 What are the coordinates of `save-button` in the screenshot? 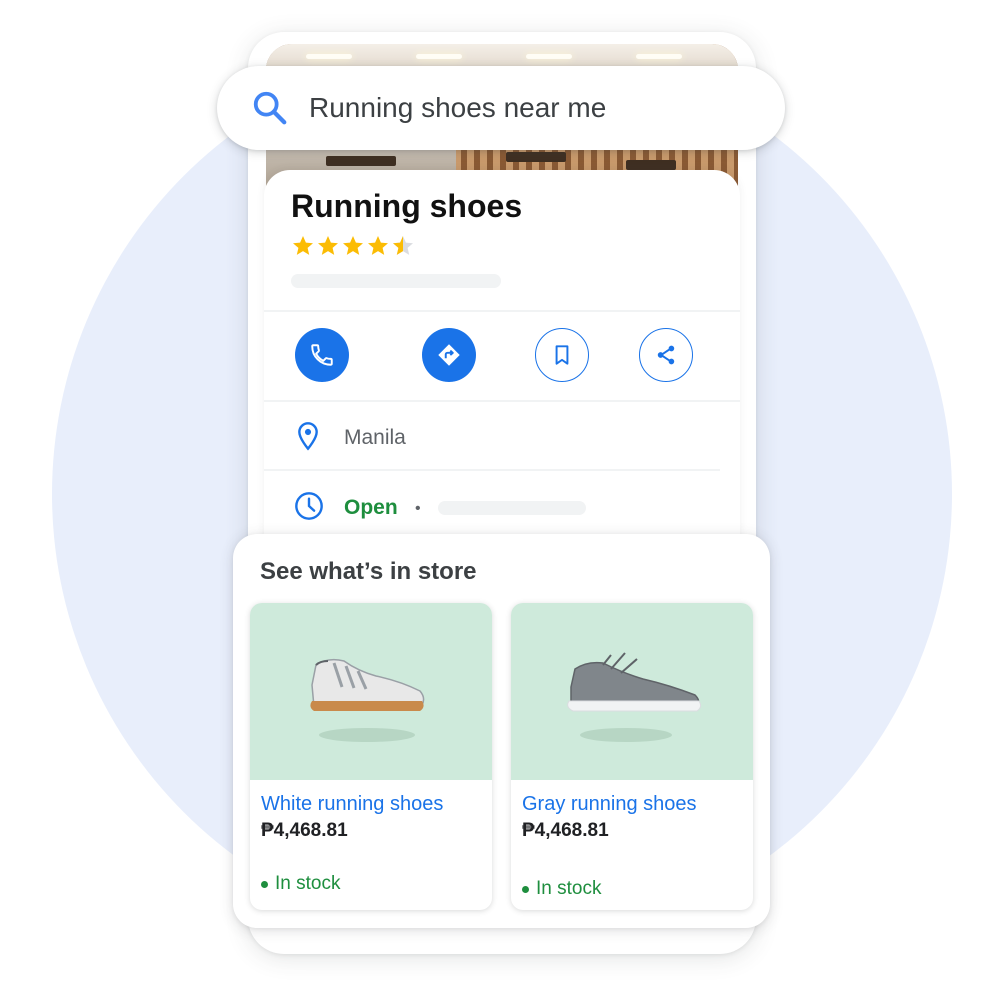 It's located at (562, 355).